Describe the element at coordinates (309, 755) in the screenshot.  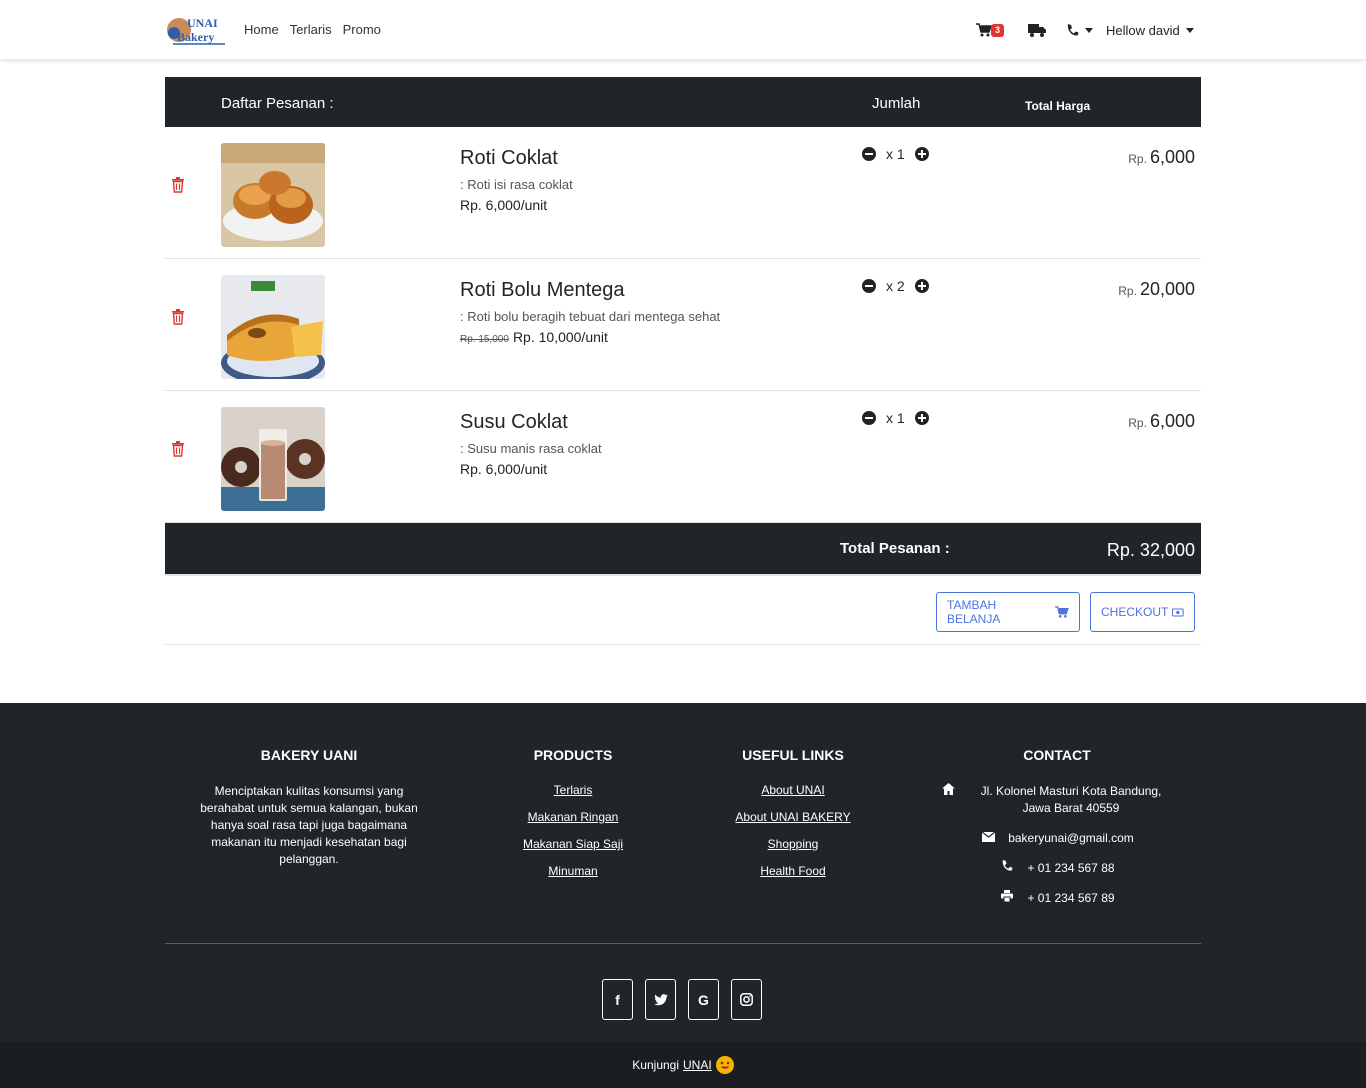
I see `footer-about-title: BAKERY UANI` at that location.